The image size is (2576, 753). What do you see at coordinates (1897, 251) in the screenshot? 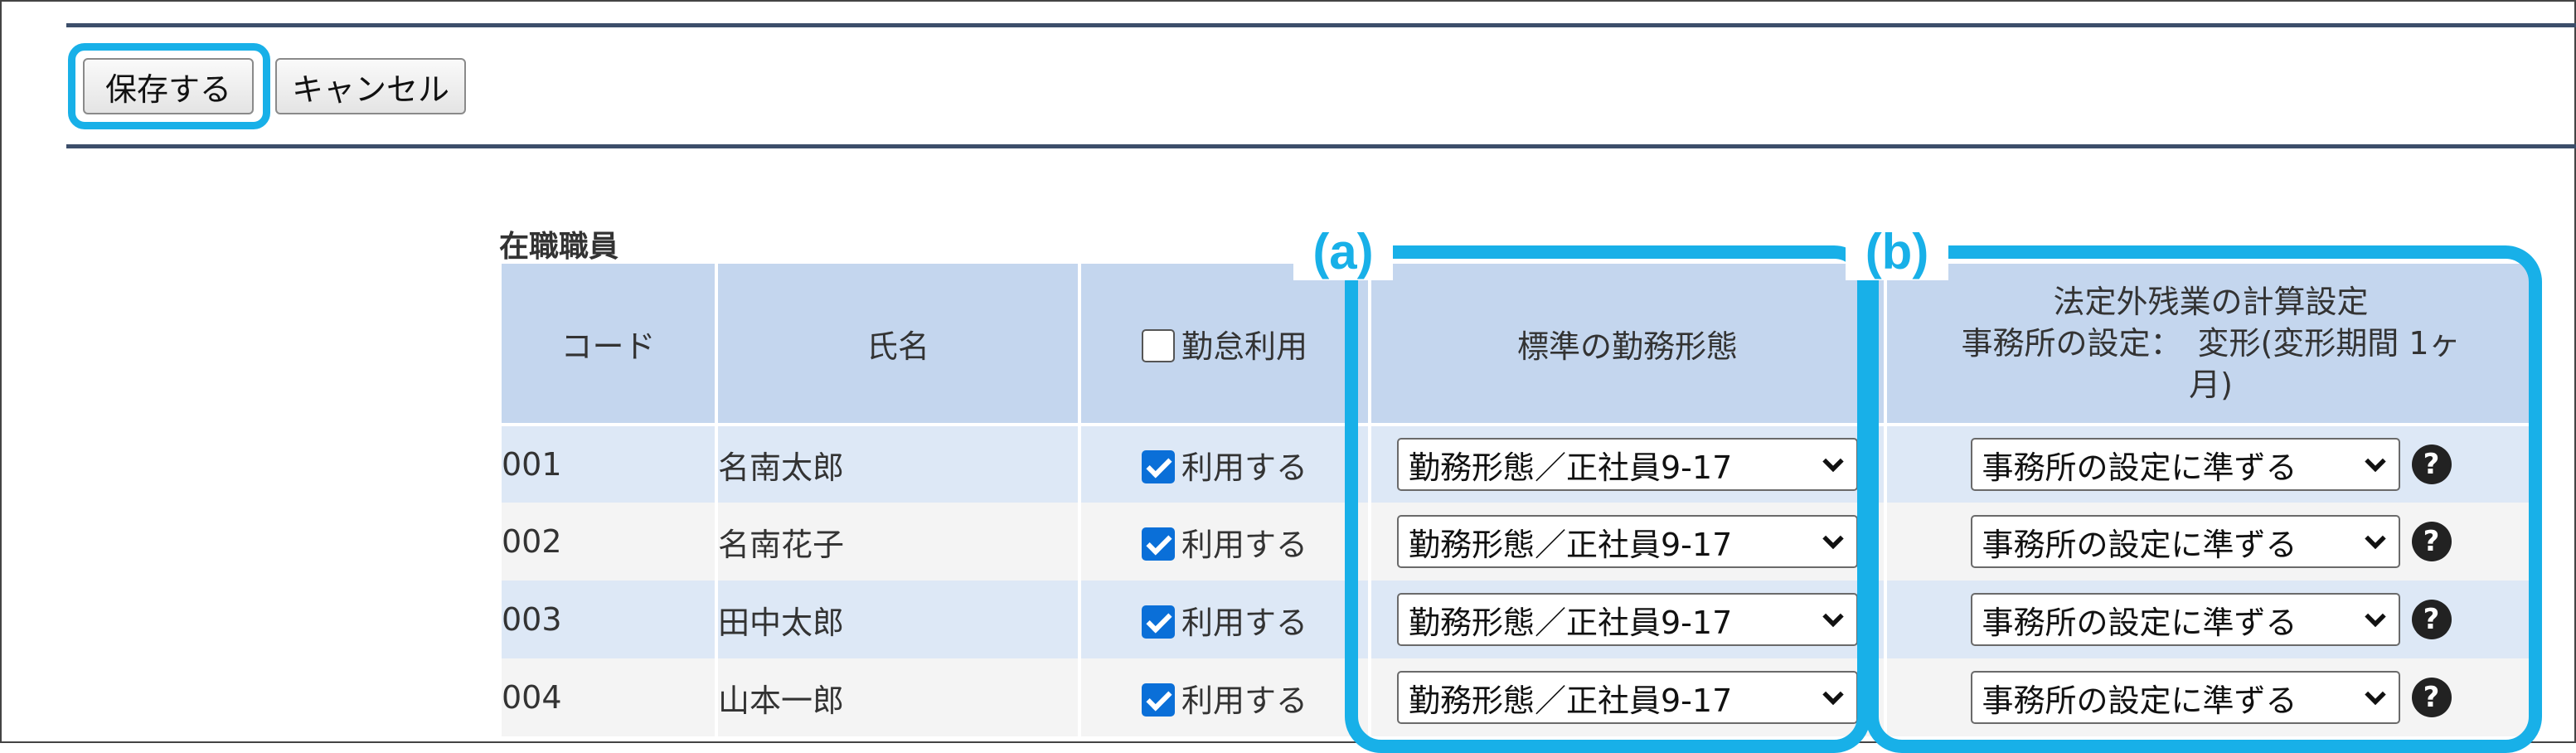
I see `annotation-label-b: (b)` at bounding box center [1897, 251].